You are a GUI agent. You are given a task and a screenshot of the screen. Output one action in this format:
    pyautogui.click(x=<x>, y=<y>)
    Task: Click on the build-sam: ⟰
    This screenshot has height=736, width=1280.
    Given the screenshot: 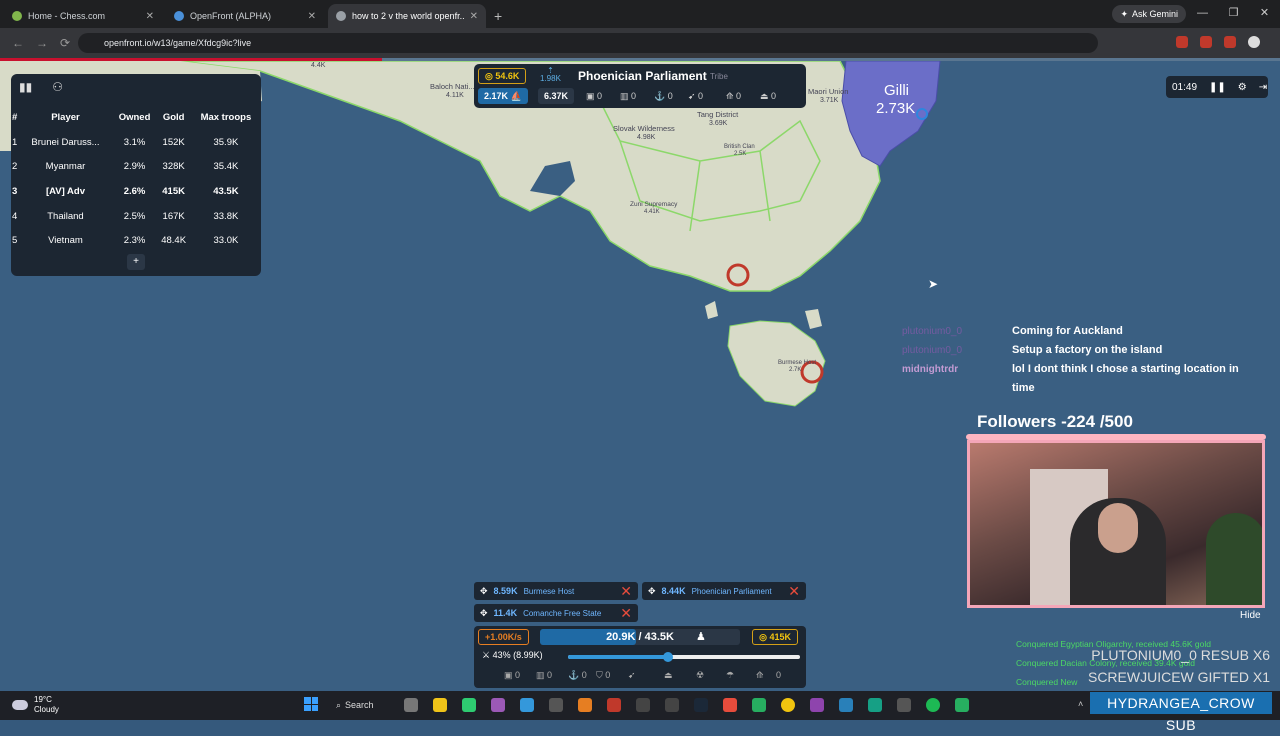 What is the action you would take?
    pyautogui.click(x=760, y=675)
    